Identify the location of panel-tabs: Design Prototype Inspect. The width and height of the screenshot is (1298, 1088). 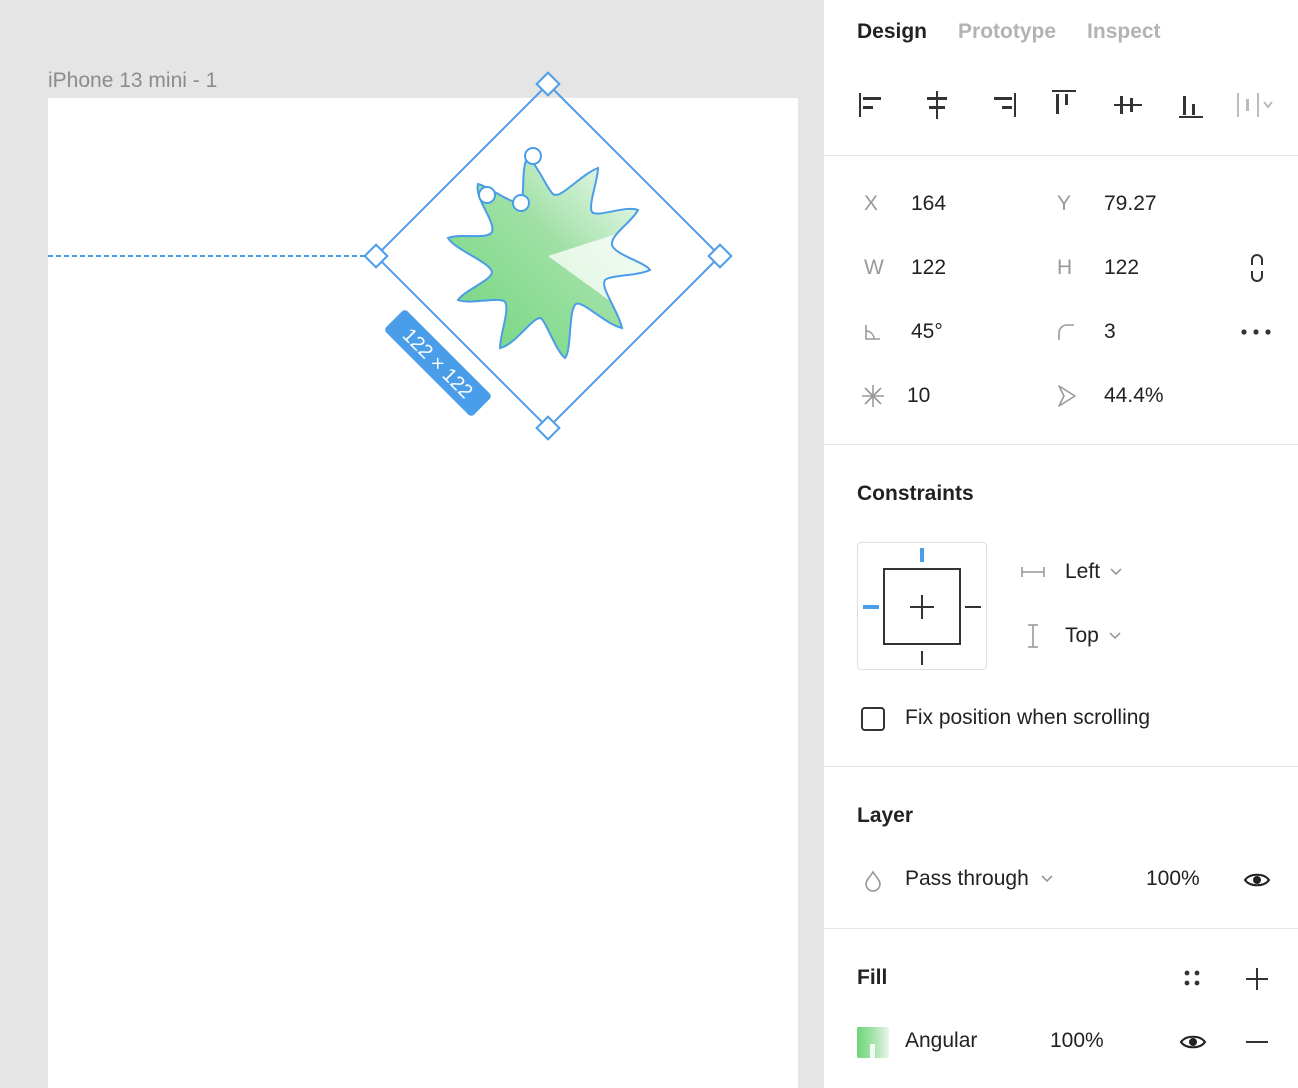
(1009, 32).